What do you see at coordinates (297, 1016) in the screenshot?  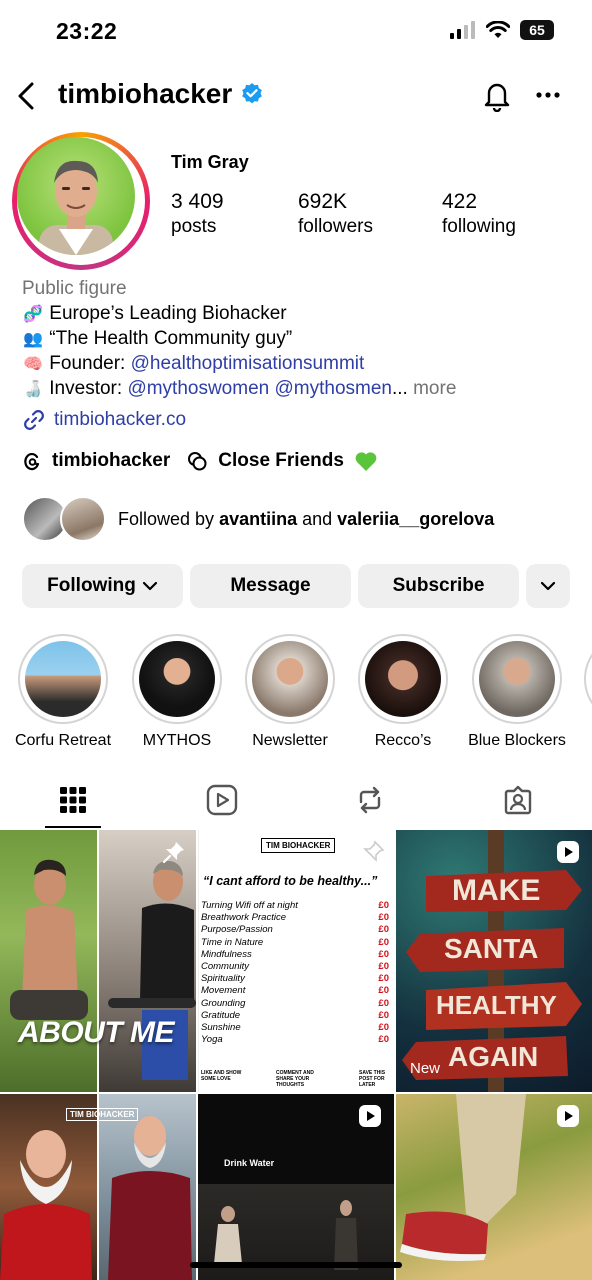 I see `checklist-row: Gratitude £0` at bounding box center [297, 1016].